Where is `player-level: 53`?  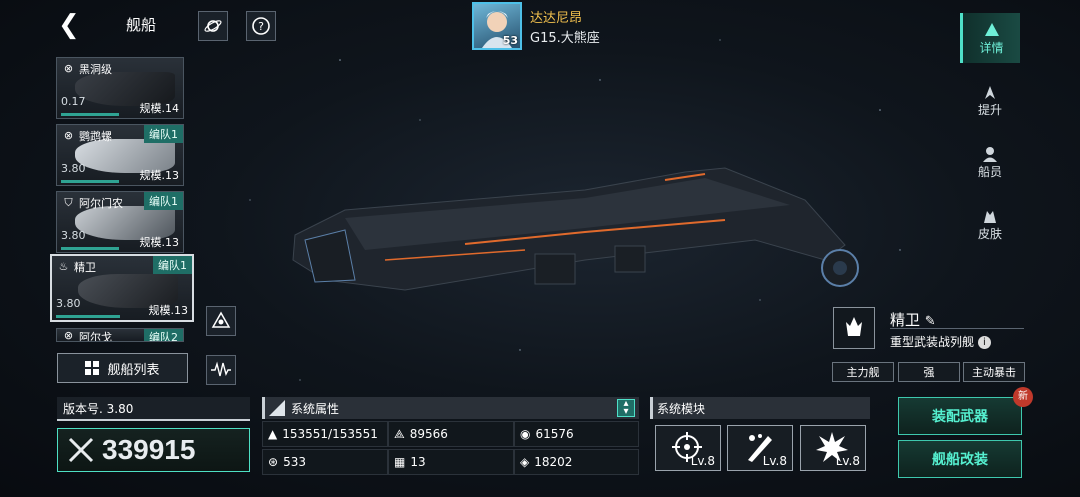
player-level: 53 is located at coordinates (510, 40).